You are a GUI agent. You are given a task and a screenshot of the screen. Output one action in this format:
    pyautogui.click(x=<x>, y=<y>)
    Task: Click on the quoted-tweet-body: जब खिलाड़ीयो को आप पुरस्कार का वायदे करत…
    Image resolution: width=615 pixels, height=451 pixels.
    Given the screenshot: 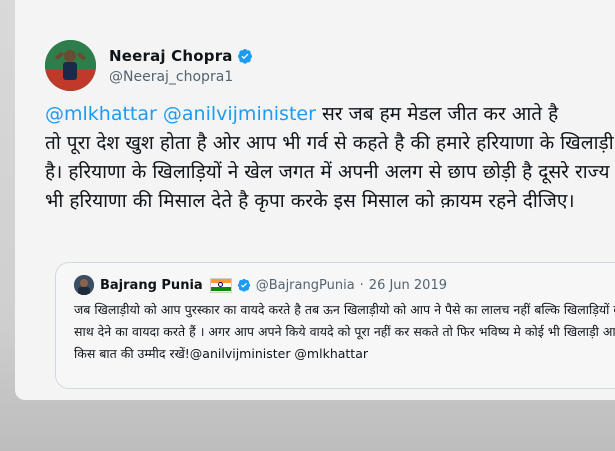 What is the action you would take?
    pyautogui.click(x=344, y=331)
    